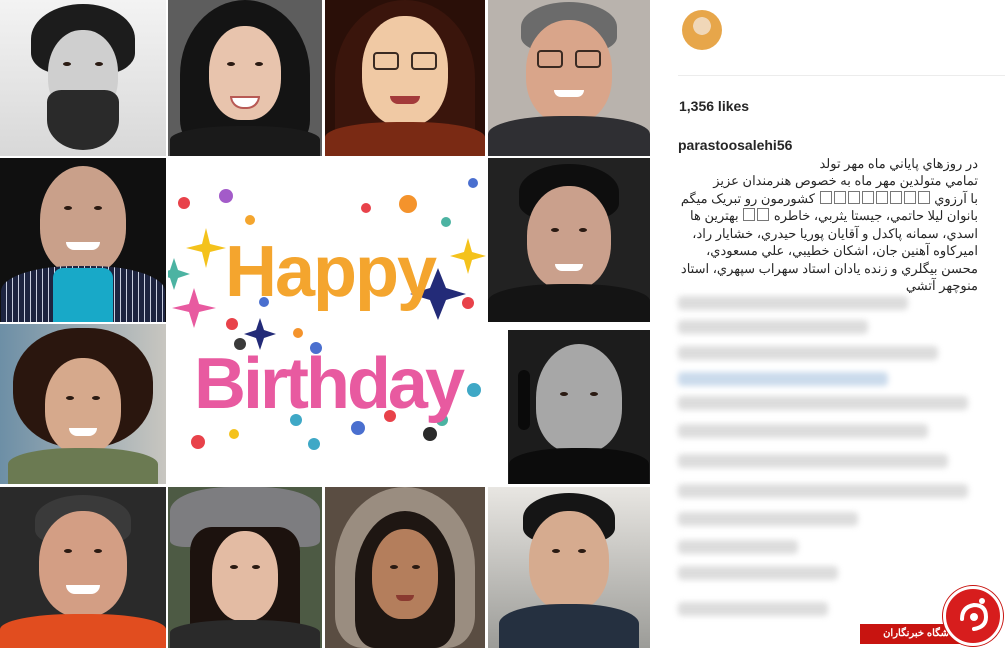  I want to click on watermark-logo-icon, so click(973, 616).